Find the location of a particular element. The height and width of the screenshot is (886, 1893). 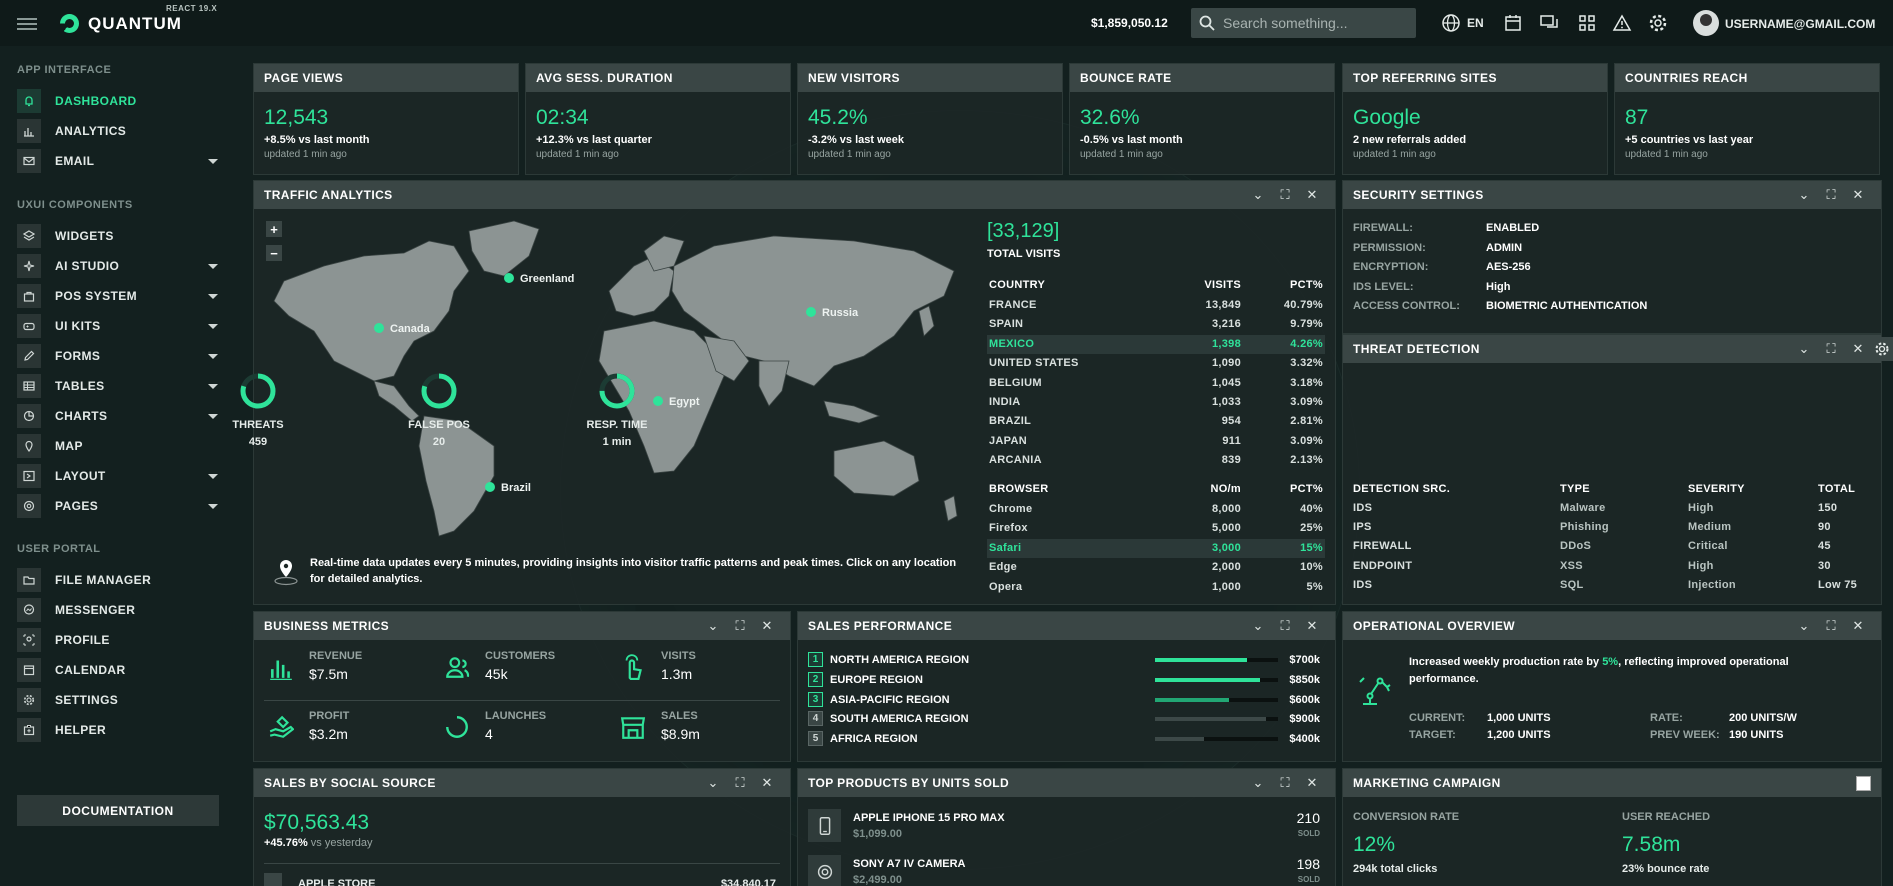

sidebar-item-map: MAP is located at coordinates (118, 446).